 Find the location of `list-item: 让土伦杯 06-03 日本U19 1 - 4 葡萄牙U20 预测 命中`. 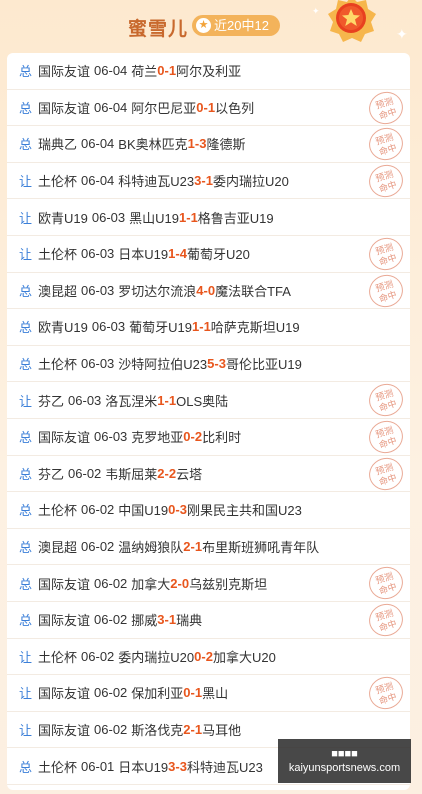

list-item: 让土伦杯 06-03 日本U19 1 - 4 葡萄牙U20 预测 命中 is located at coordinates (208, 254).